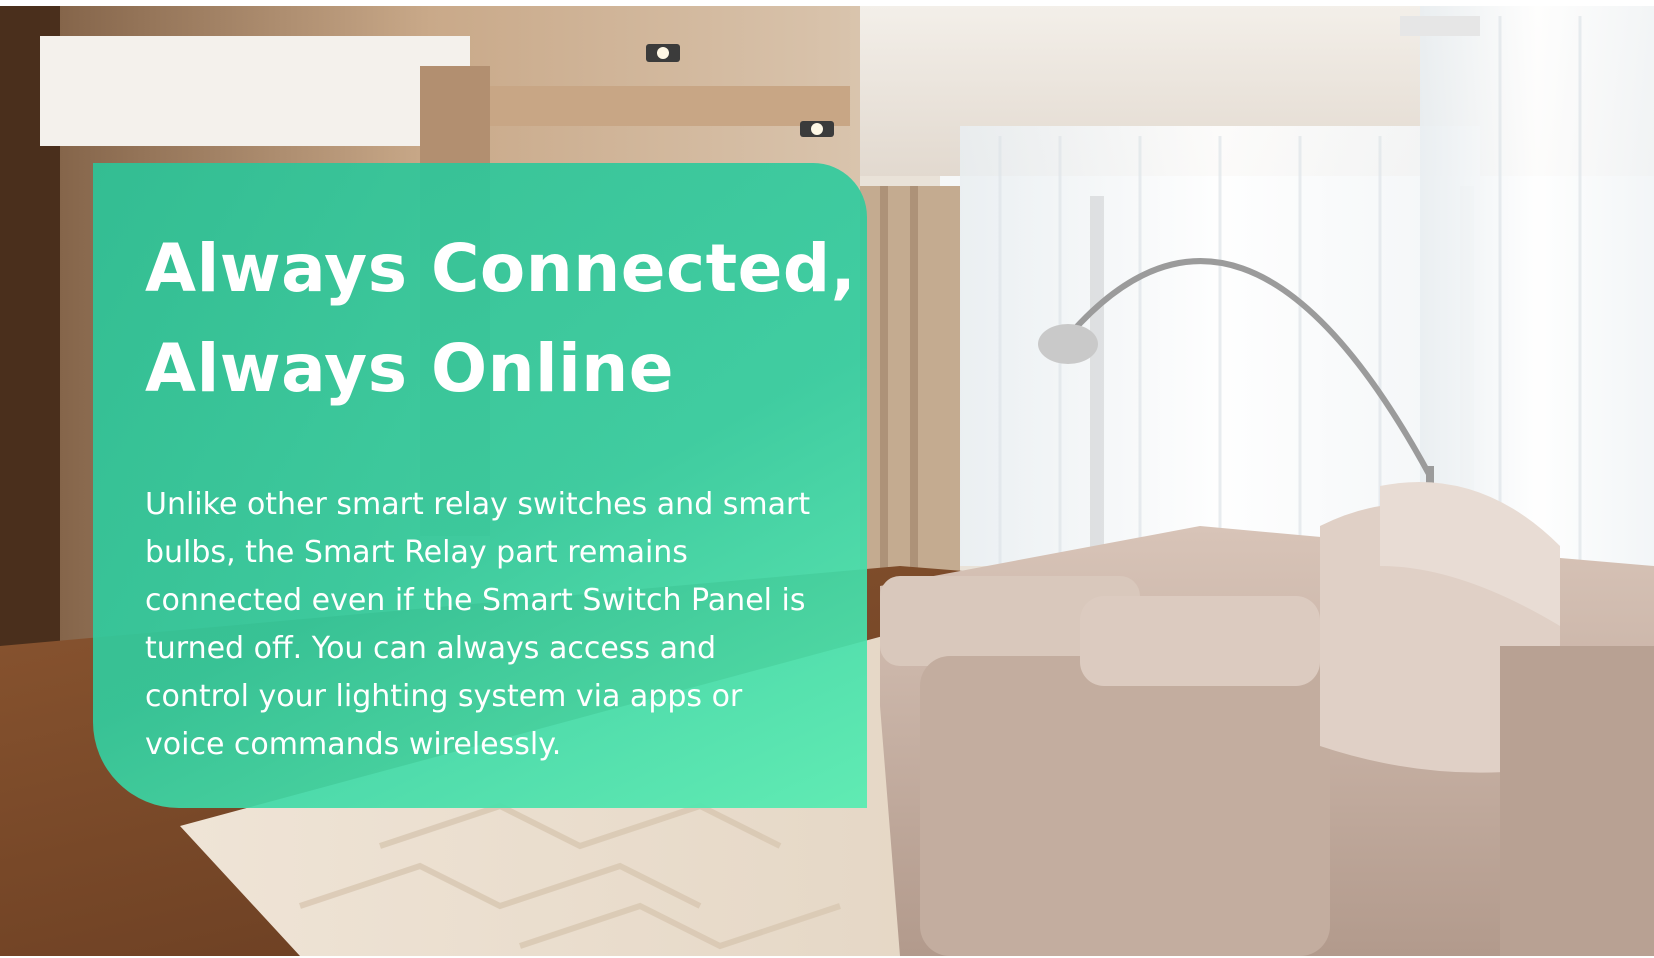 The height and width of the screenshot is (958, 1654). What do you see at coordinates (501, 268) in the screenshot?
I see `headline-line-1: Always Connected,` at bounding box center [501, 268].